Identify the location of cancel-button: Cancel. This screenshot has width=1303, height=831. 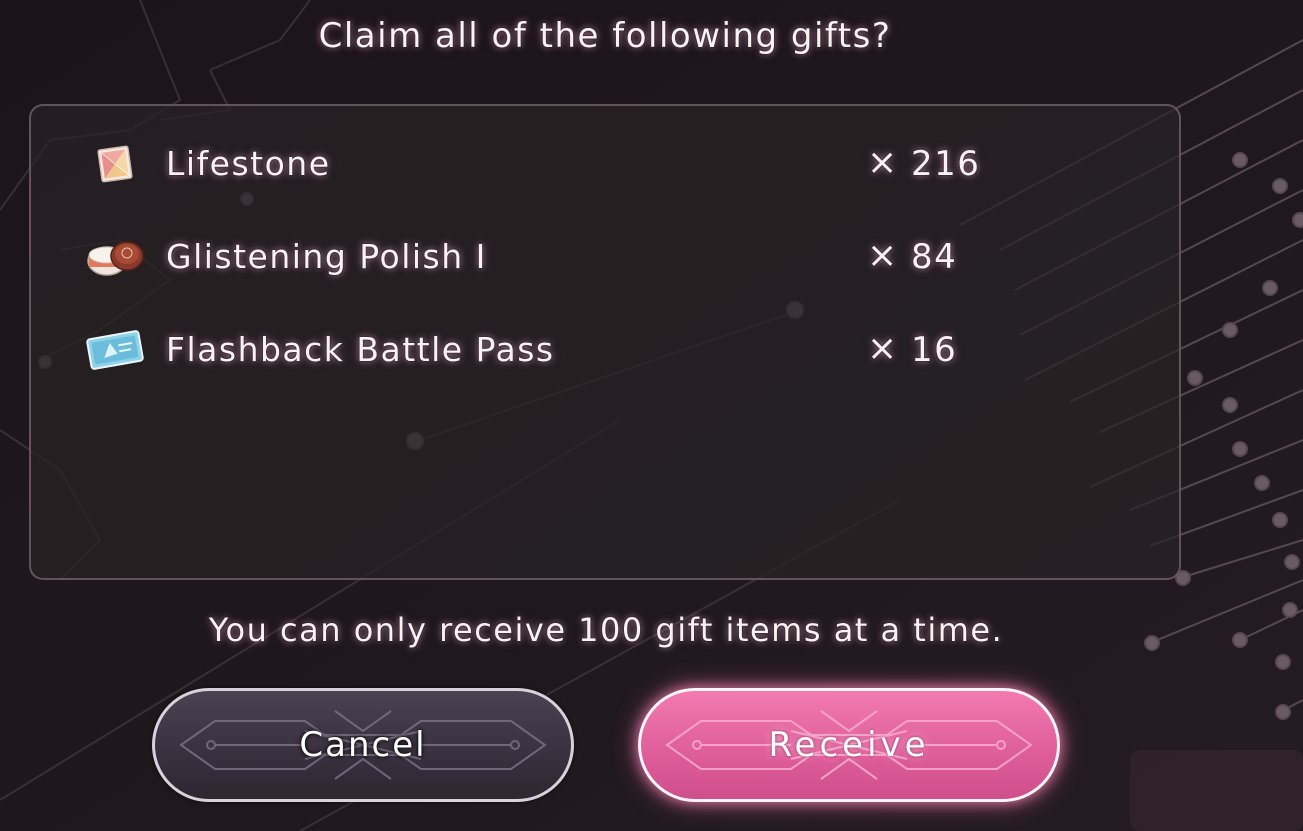
(363, 745).